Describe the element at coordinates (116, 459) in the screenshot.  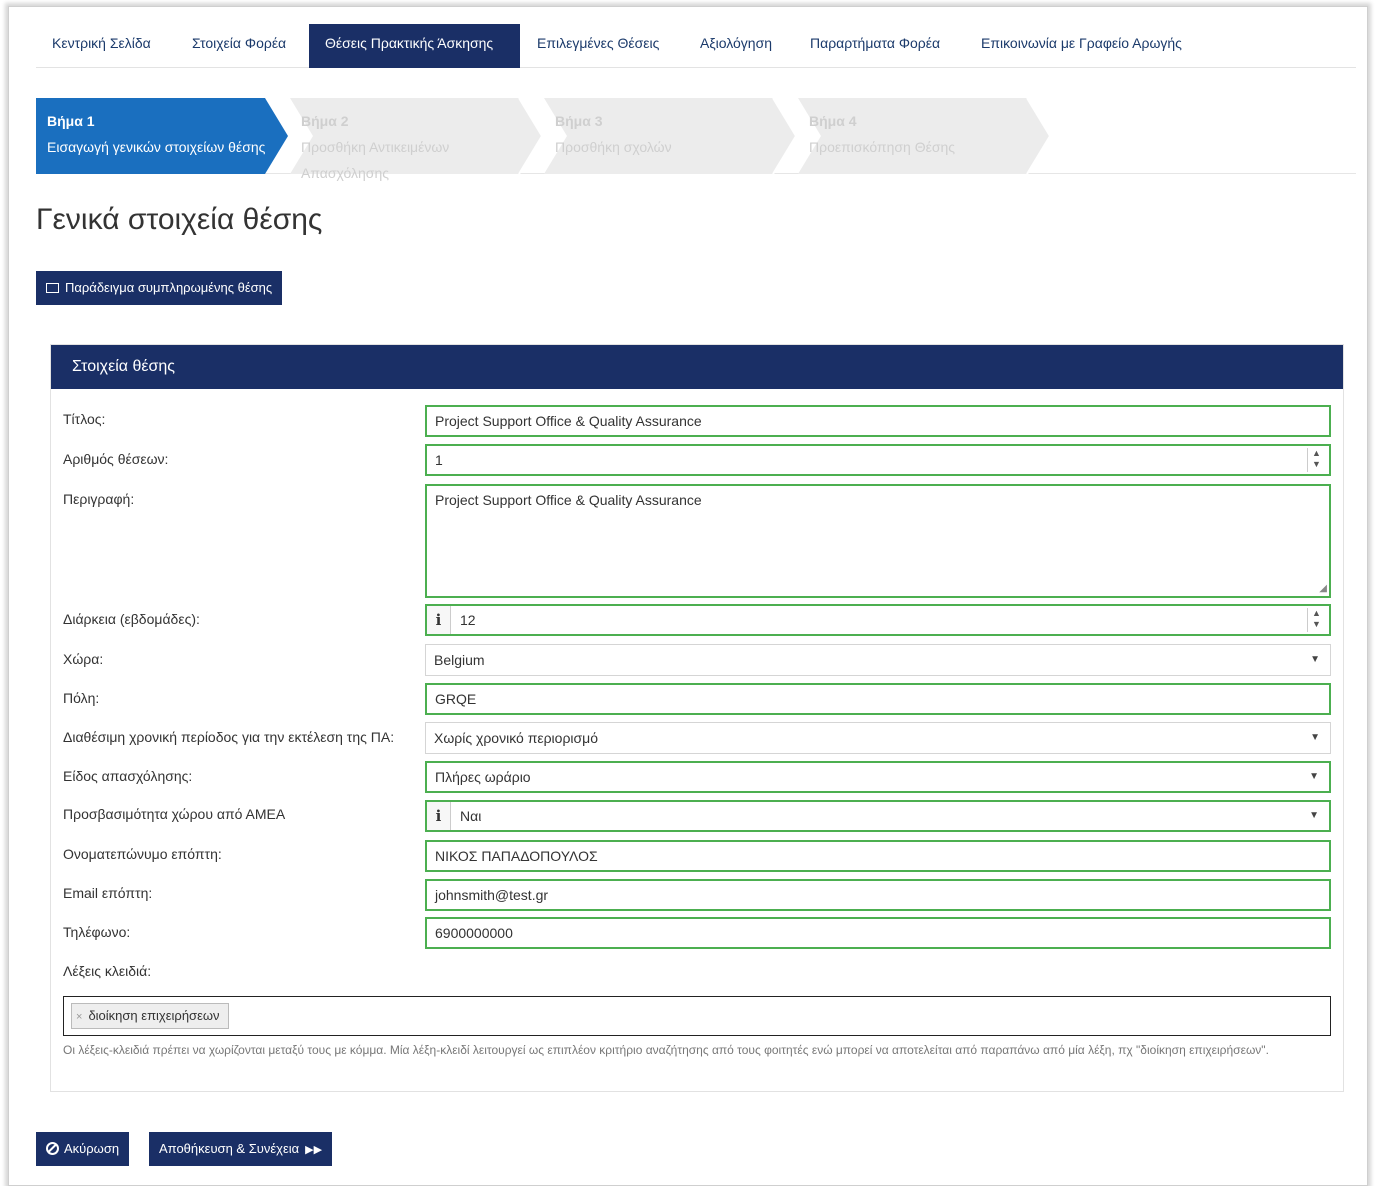
I see `positions-label: Αριθμός θέσεων:` at that location.